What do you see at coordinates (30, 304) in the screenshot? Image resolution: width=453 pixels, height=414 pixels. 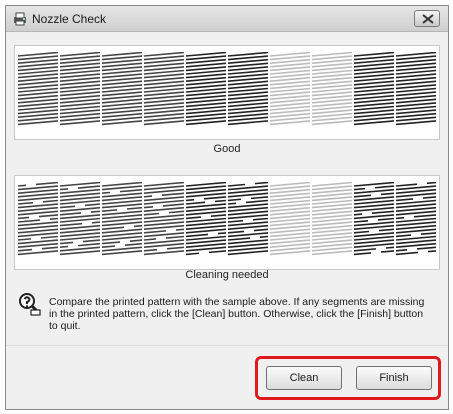 I see `help-icon` at bounding box center [30, 304].